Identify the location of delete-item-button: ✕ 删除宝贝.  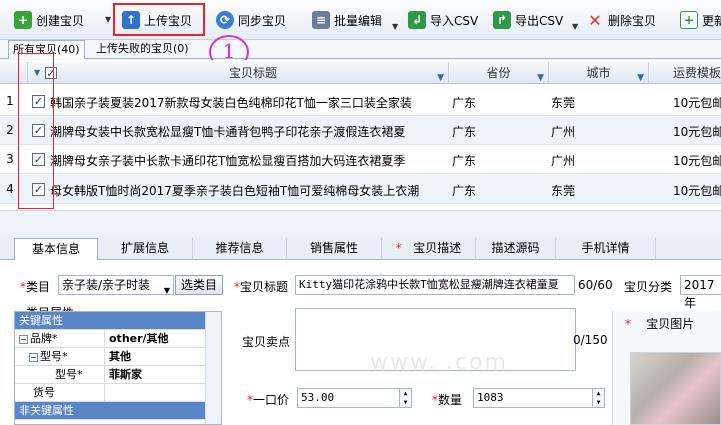
(621, 20).